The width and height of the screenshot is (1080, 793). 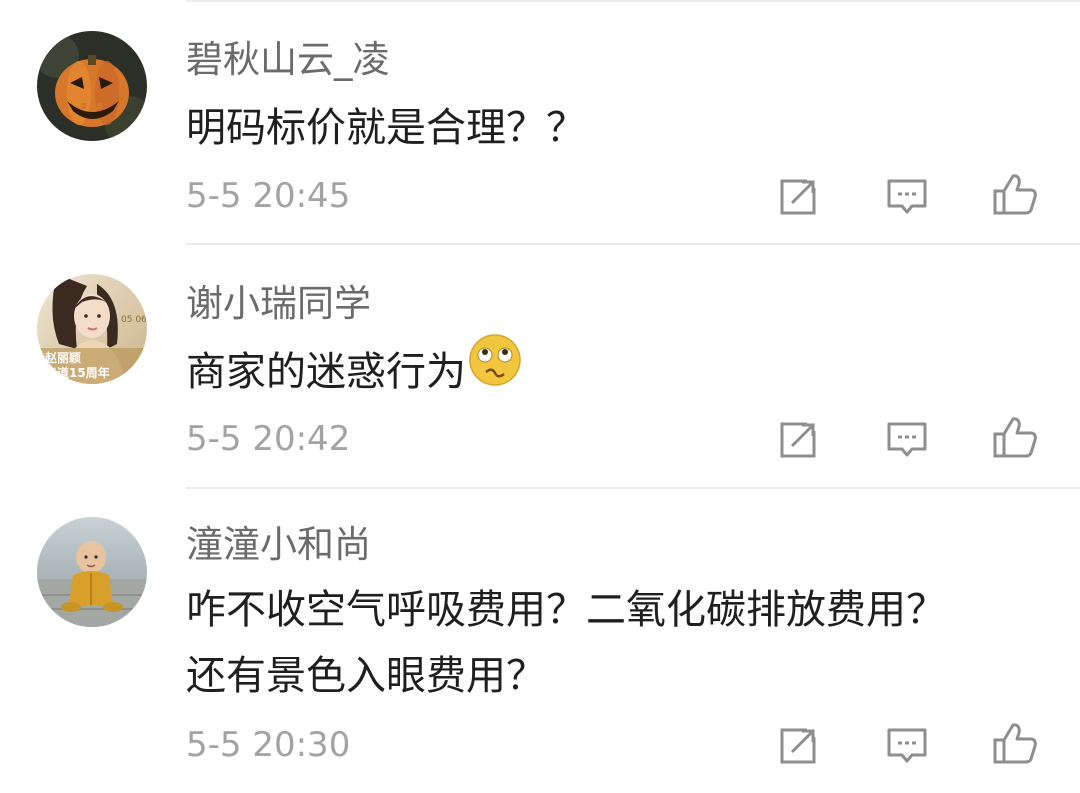 I want to click on timestamp: 5-5 20:42, so click(x=268, y=439).